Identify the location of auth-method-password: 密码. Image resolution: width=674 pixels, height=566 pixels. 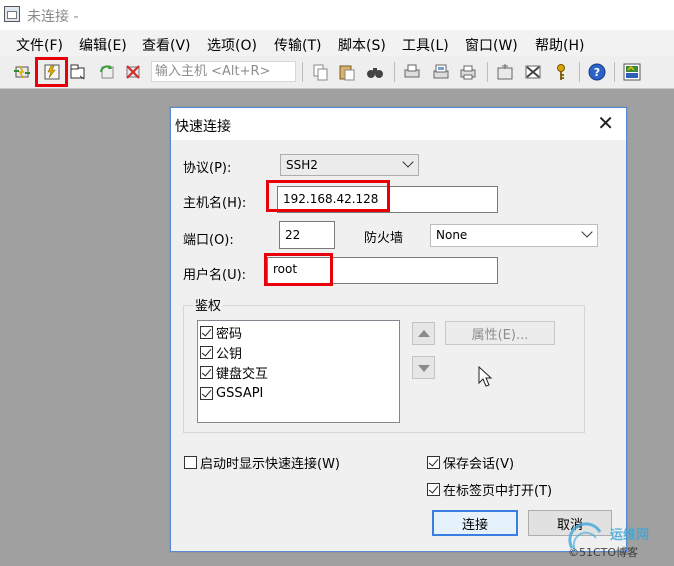
(221, 332).